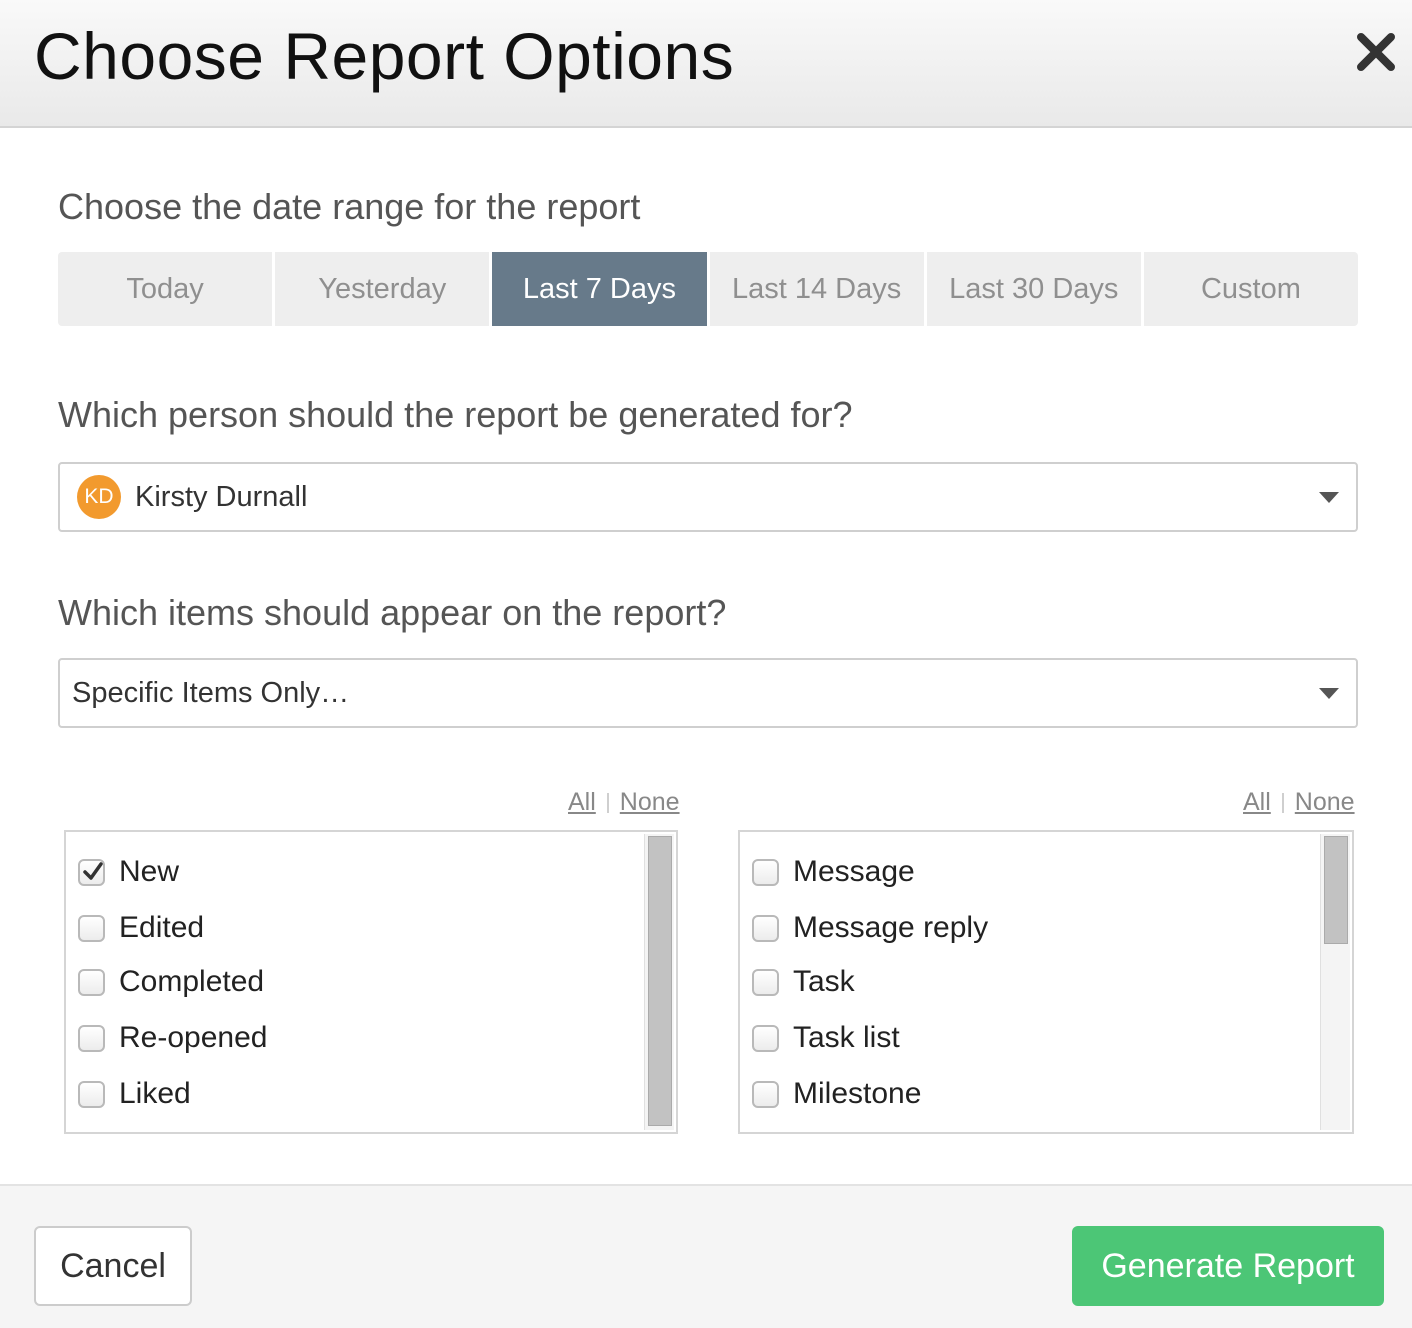  I want to click on event-option-completed: Completed, so click(171, 982).